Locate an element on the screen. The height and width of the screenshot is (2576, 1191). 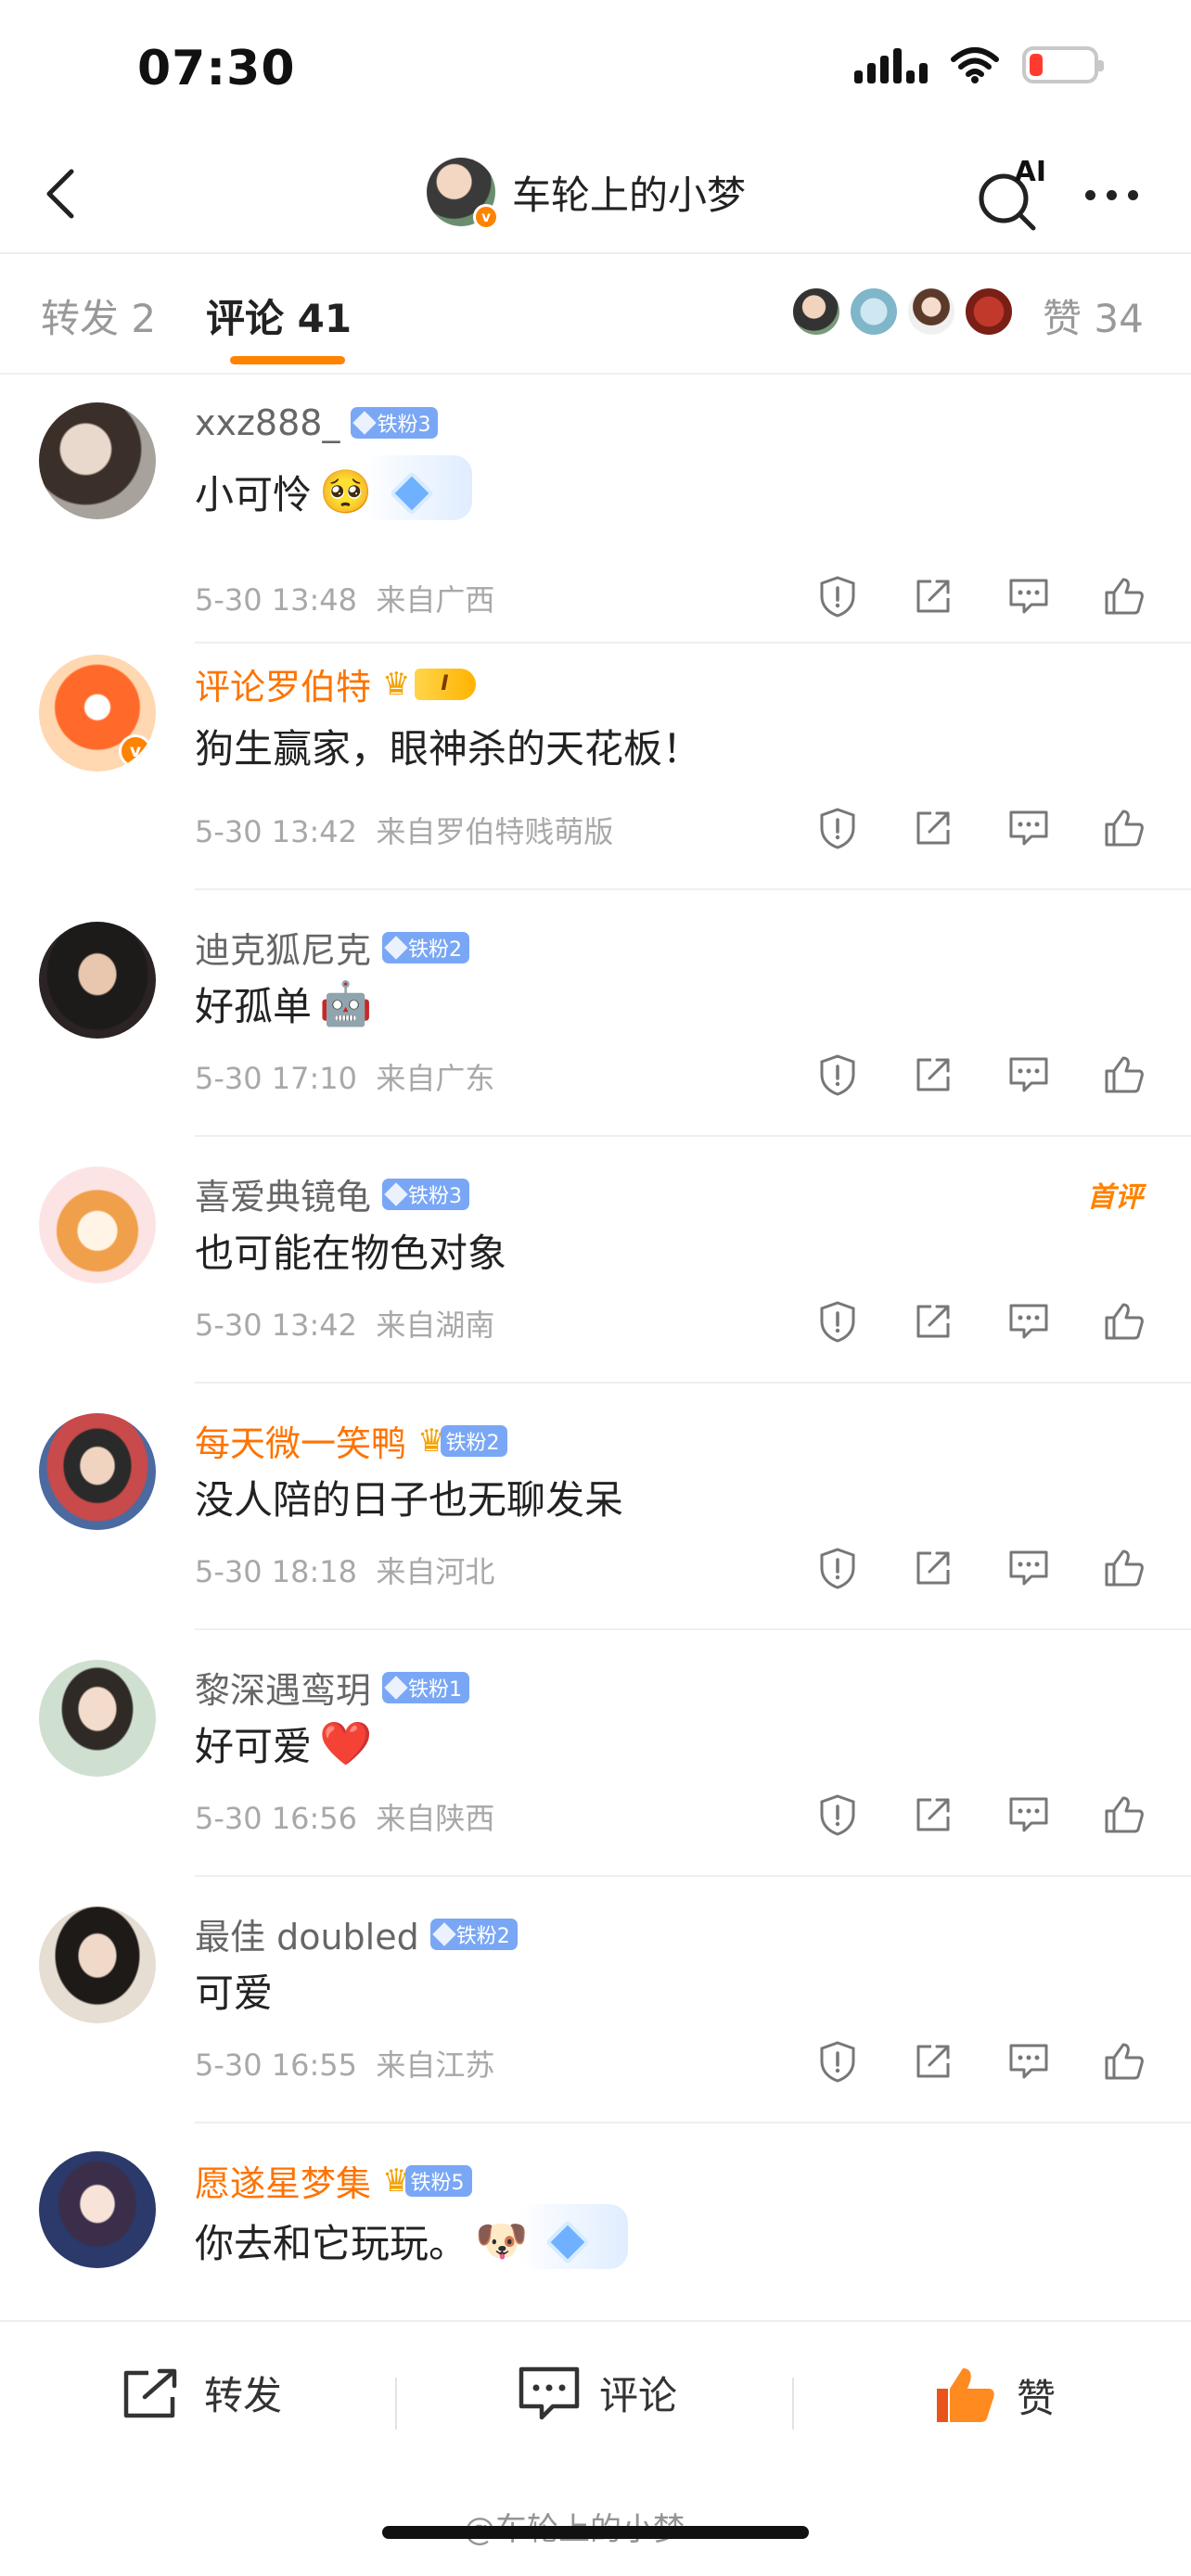
avatar: v is located at coordinates (97, 713).